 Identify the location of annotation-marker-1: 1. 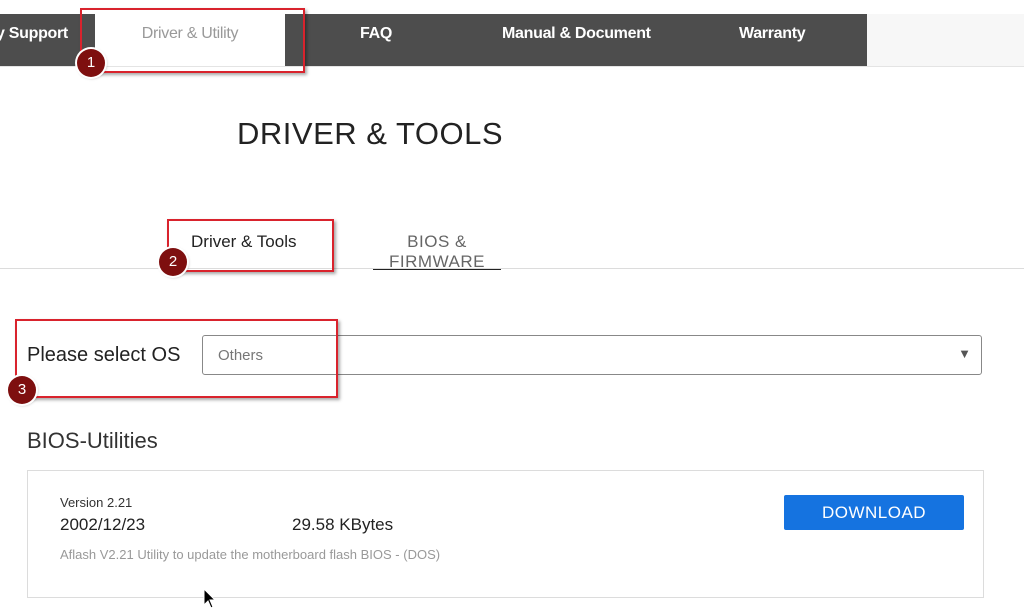
(91, 63).